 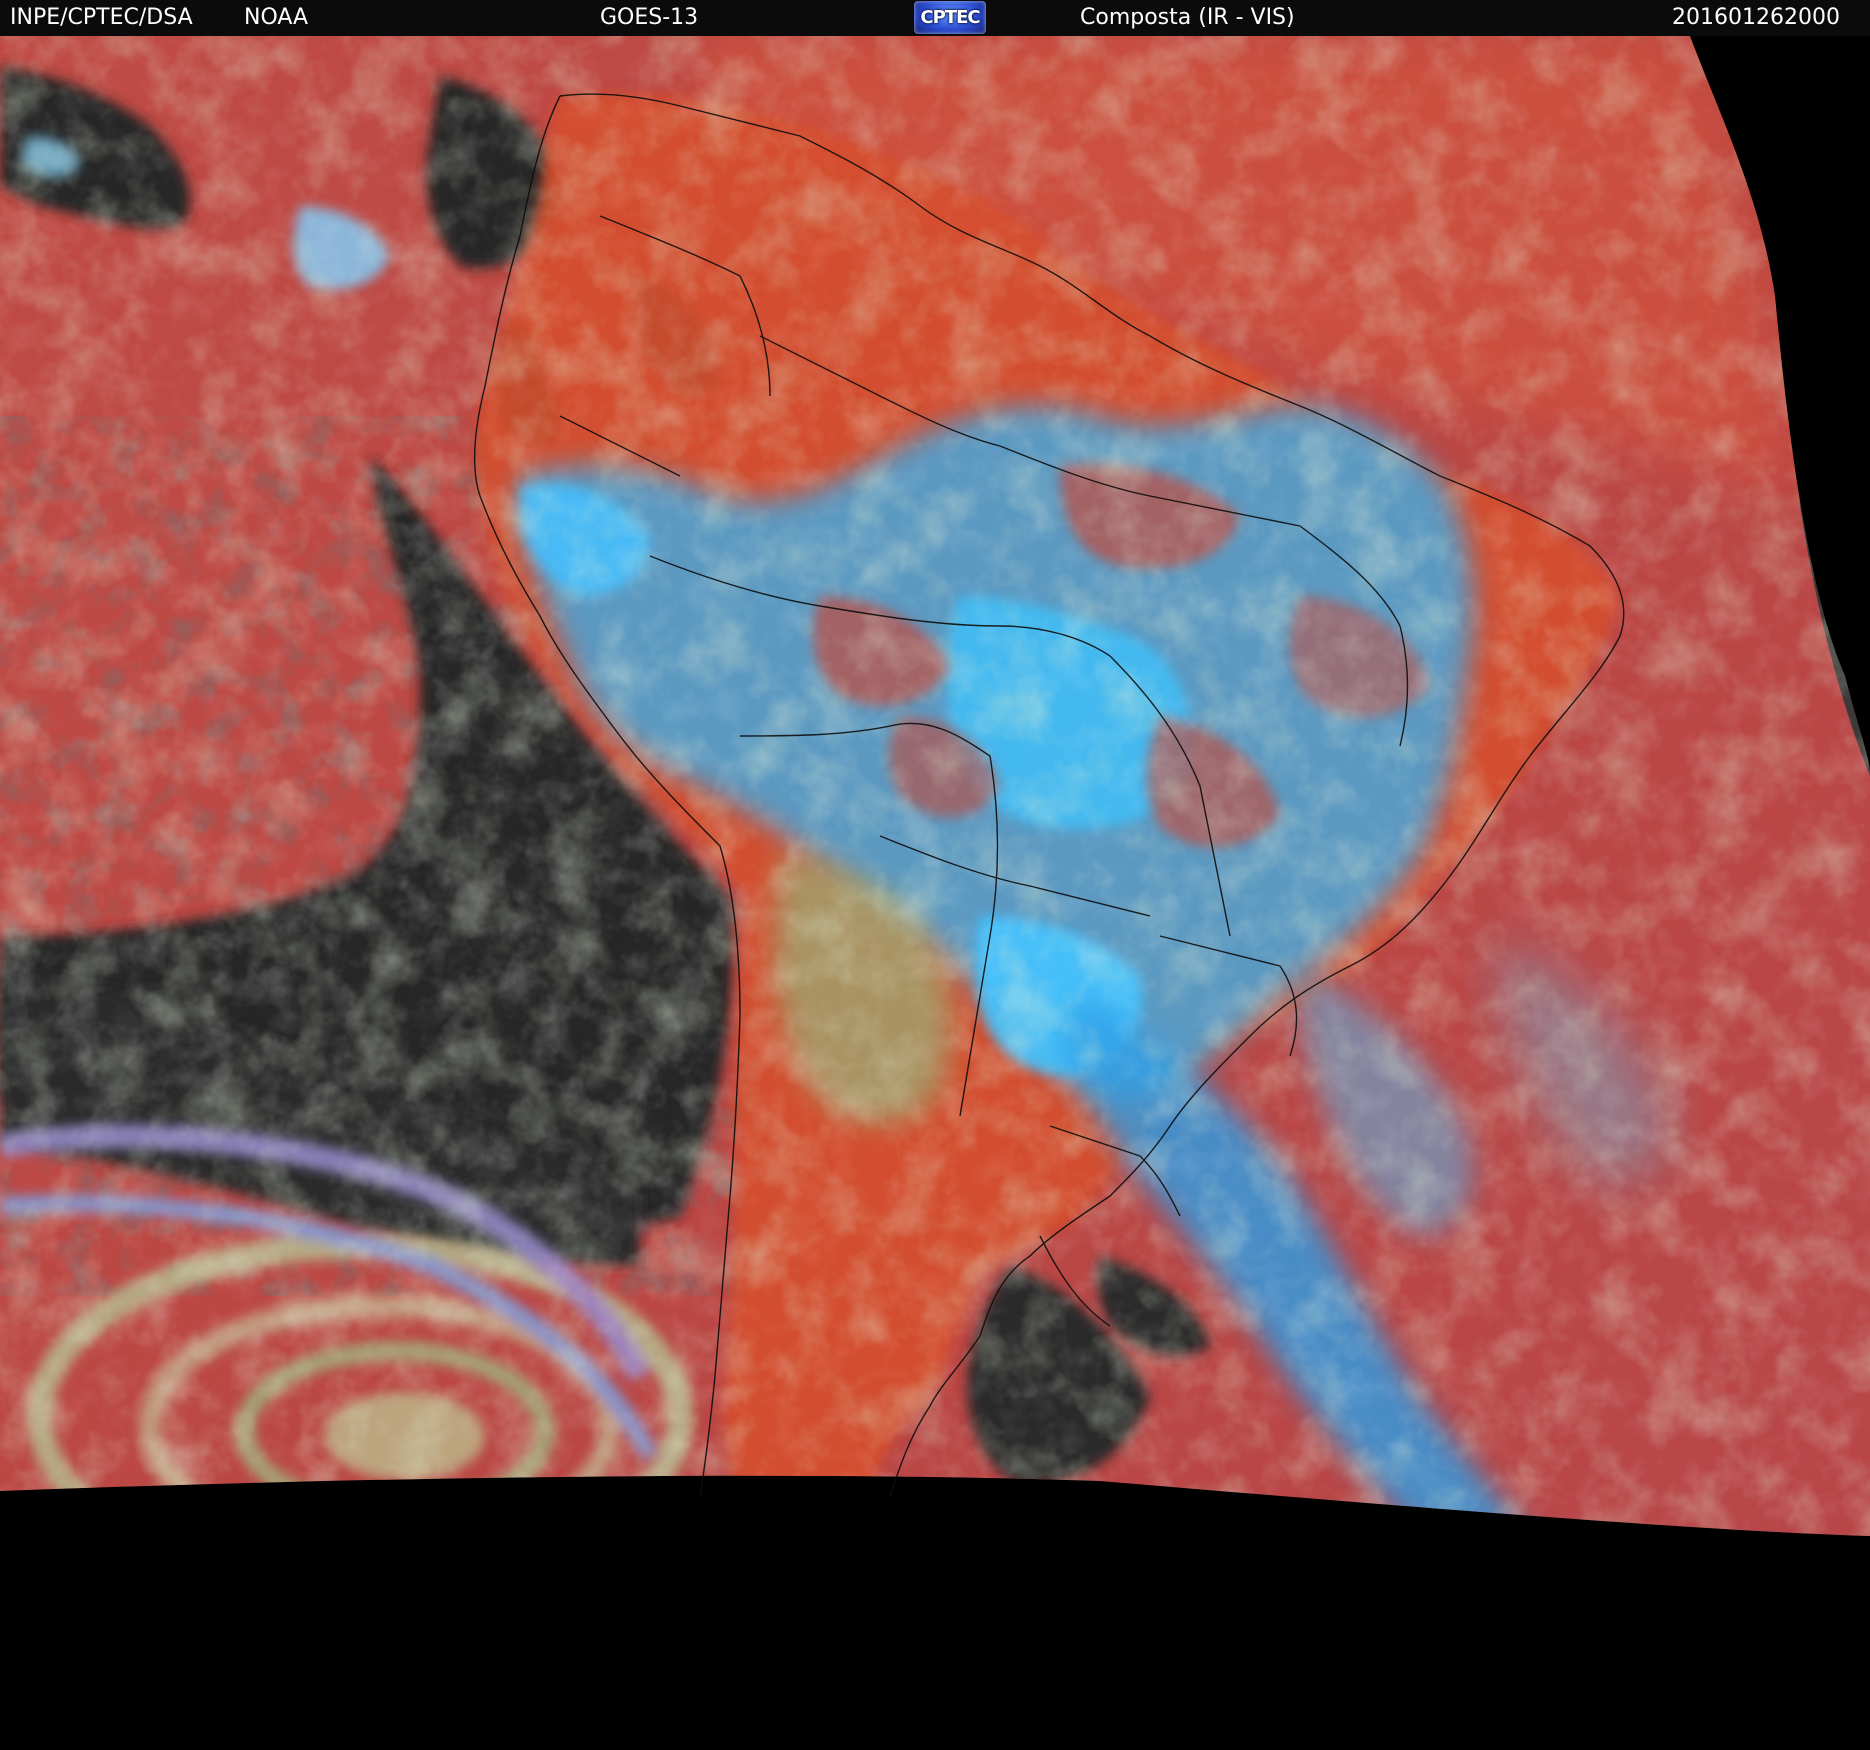 What do you see at coordinates (101, 17) in the screenshot?
I see `org-label: INPE/CPTEC/DSA` at bounding box center [101, 17].